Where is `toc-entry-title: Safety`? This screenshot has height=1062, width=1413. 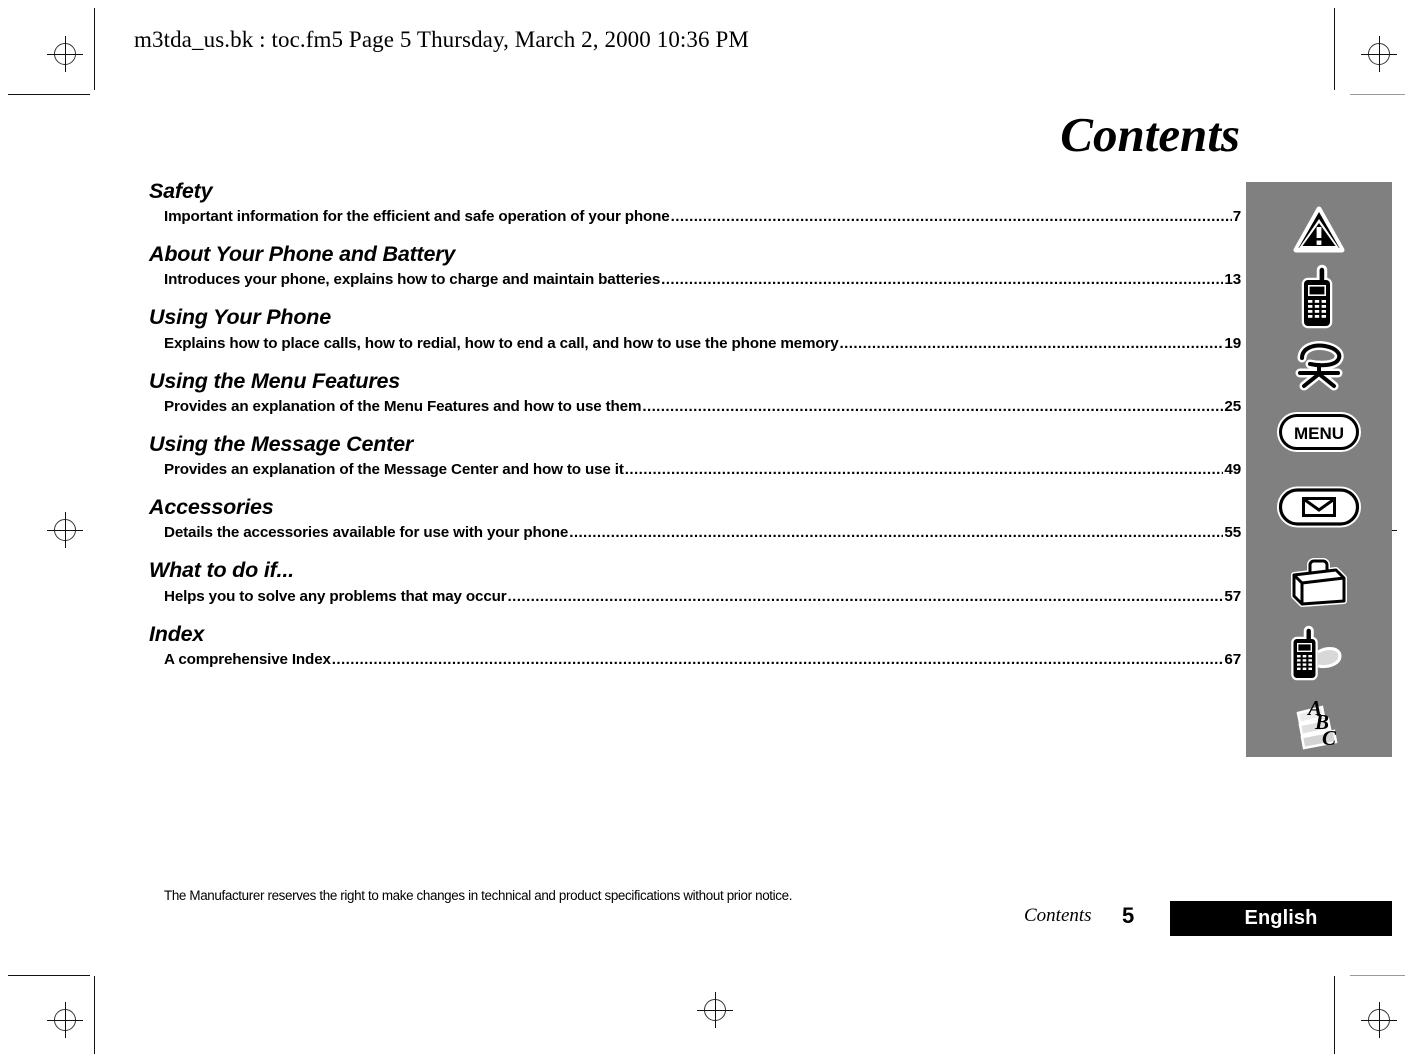
toc-entry-title: Safety is located at coordinates (181, 191).